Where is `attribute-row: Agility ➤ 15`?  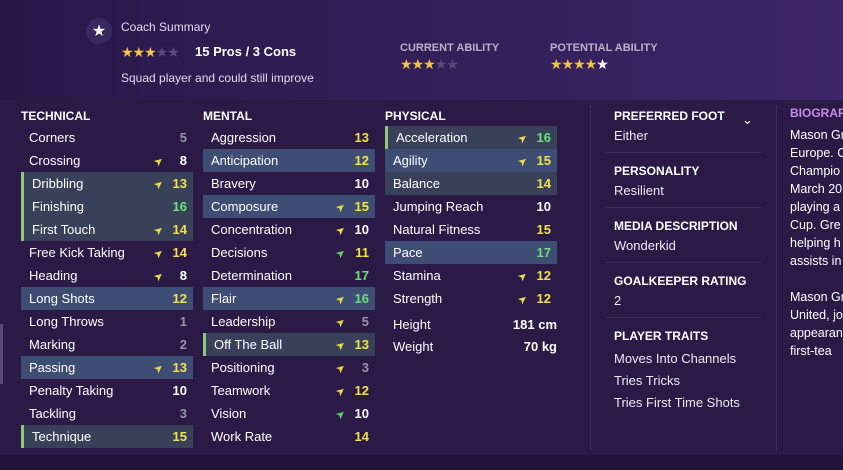 attribute-row: Agility ➤ 15 is located at coordinates (471, 160).